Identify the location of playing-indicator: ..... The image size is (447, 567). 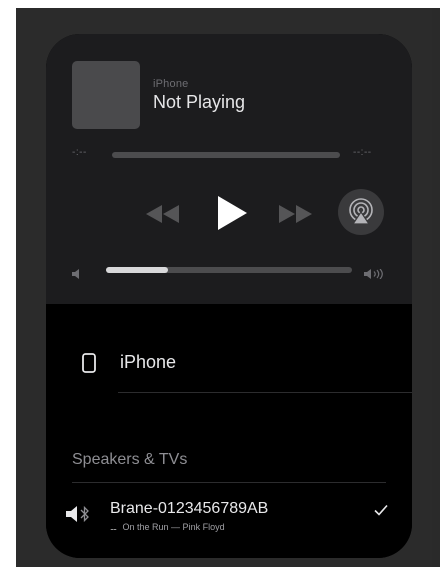
(113, 527).